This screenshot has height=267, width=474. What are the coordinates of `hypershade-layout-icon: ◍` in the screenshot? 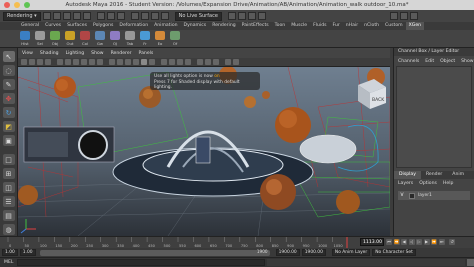 It's located at (8, 229).